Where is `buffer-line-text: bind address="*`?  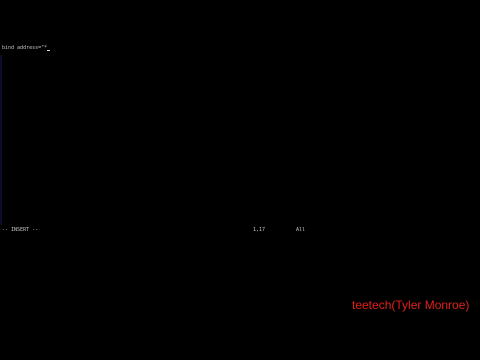
buffer-line-text: bind address="* is located at coordinates (25, 48).